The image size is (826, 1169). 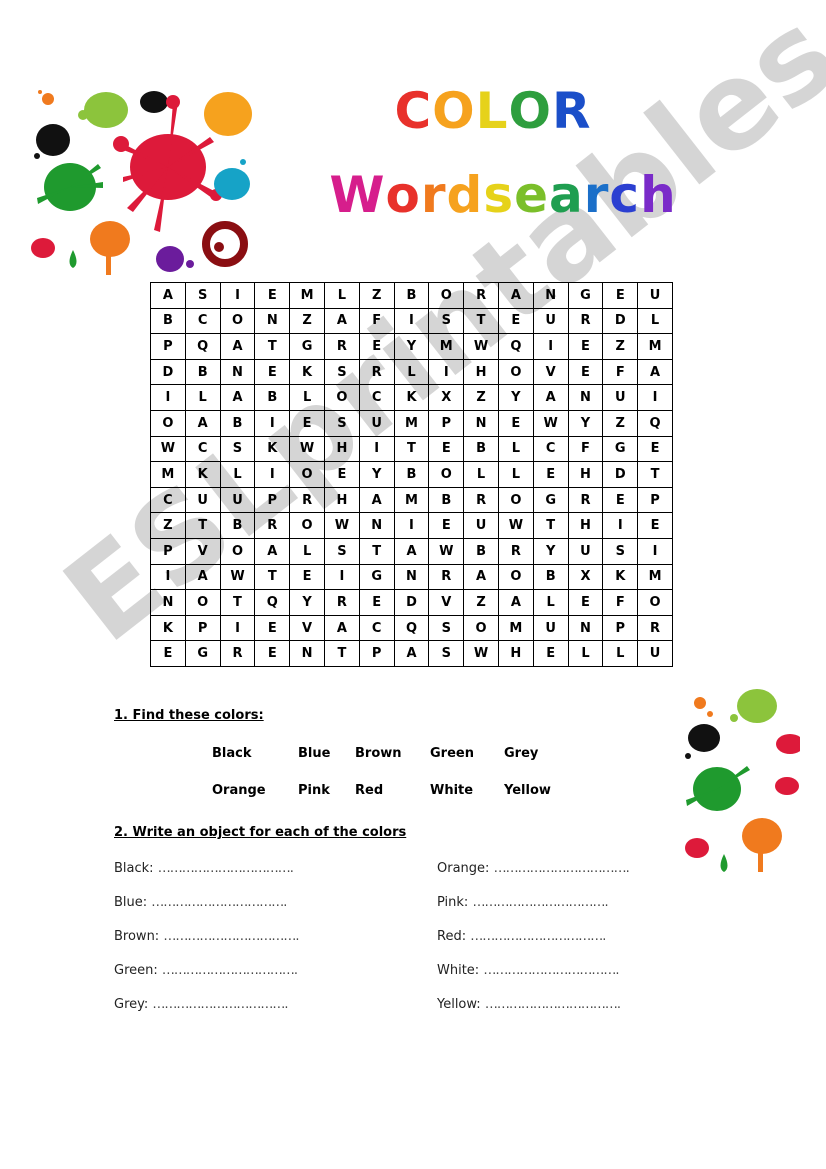 I want to click on grid-cell: D, so click(x=620, y=474).